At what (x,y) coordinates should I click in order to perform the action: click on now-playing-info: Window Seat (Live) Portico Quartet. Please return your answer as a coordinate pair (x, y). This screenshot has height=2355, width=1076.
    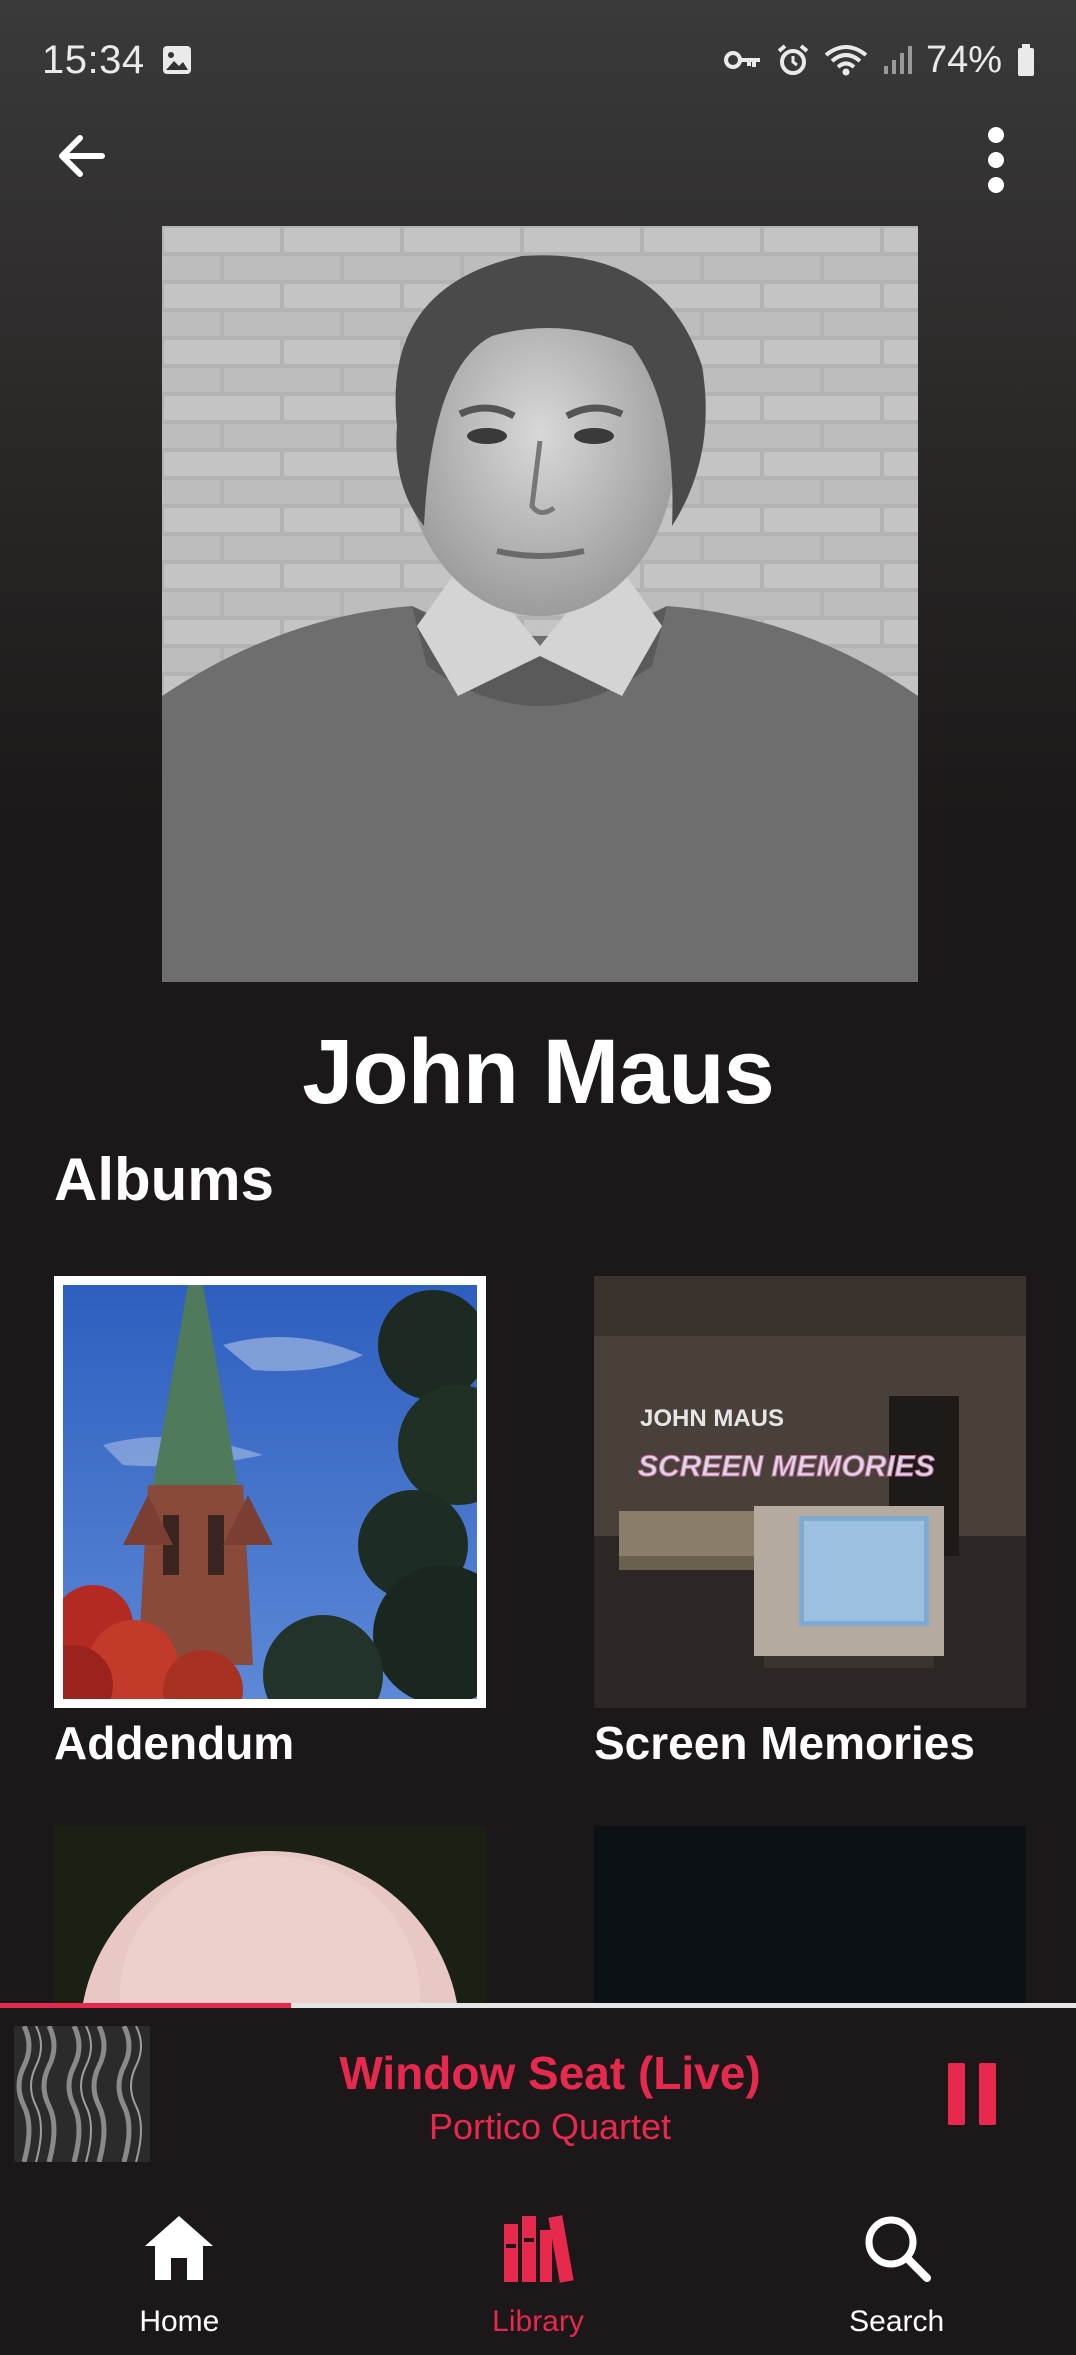
    Looking at the image, I should click on (550, 2096).